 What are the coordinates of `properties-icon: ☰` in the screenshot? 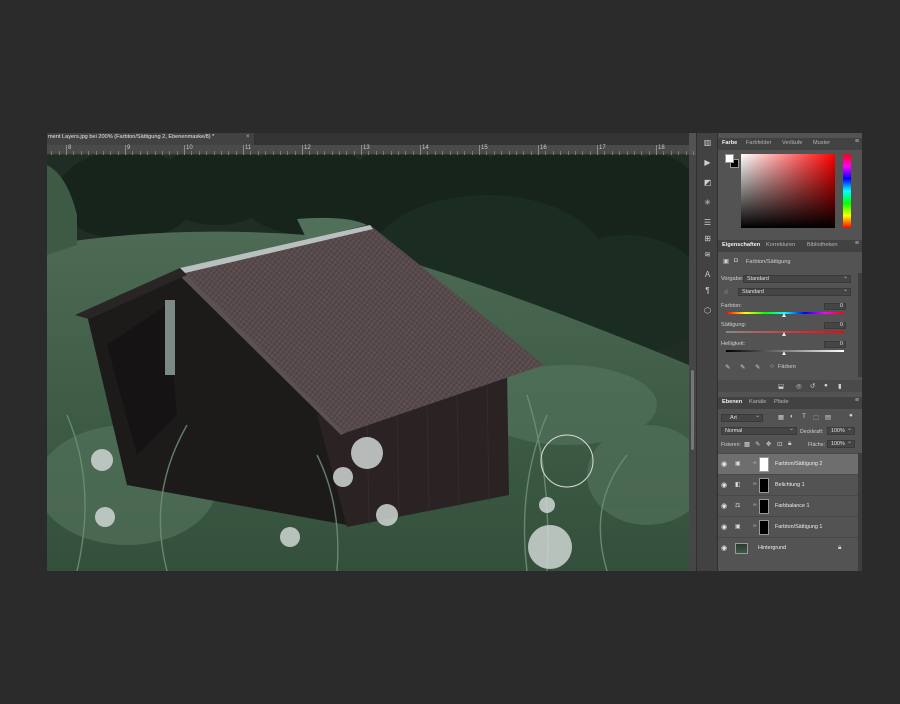 It's located at (707, 223).